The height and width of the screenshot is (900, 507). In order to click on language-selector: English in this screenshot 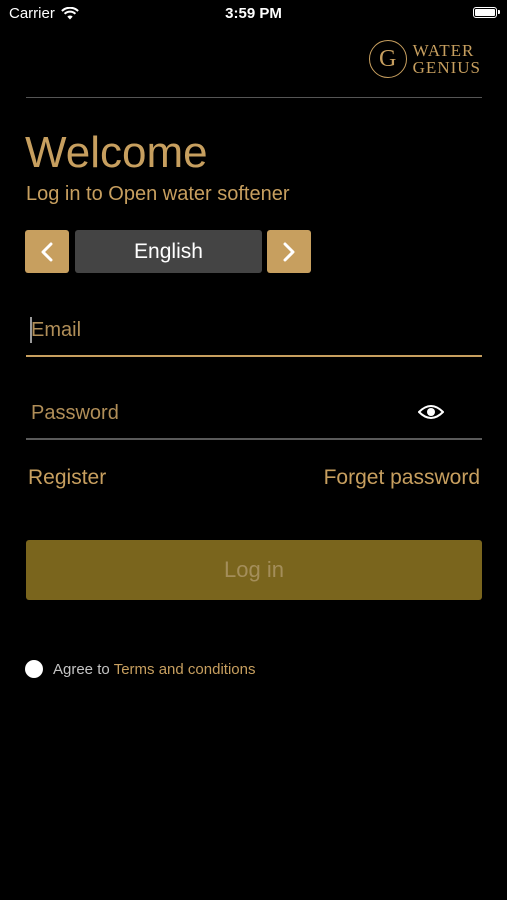, I will do `click(168, 251)`.